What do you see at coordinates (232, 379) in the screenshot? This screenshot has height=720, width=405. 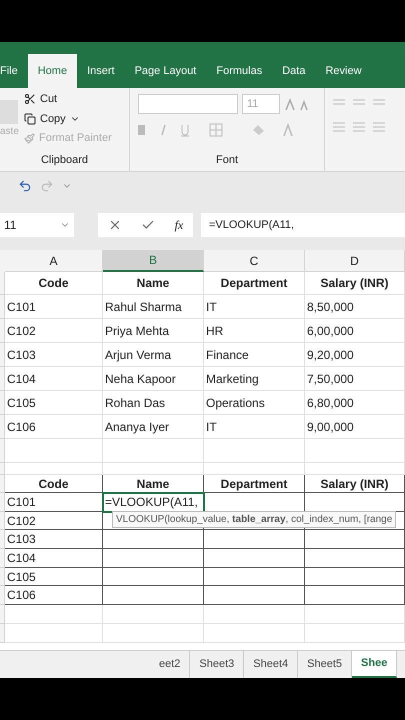 I see `table-cell-text: Marketing` at bounding box center [232, 379].